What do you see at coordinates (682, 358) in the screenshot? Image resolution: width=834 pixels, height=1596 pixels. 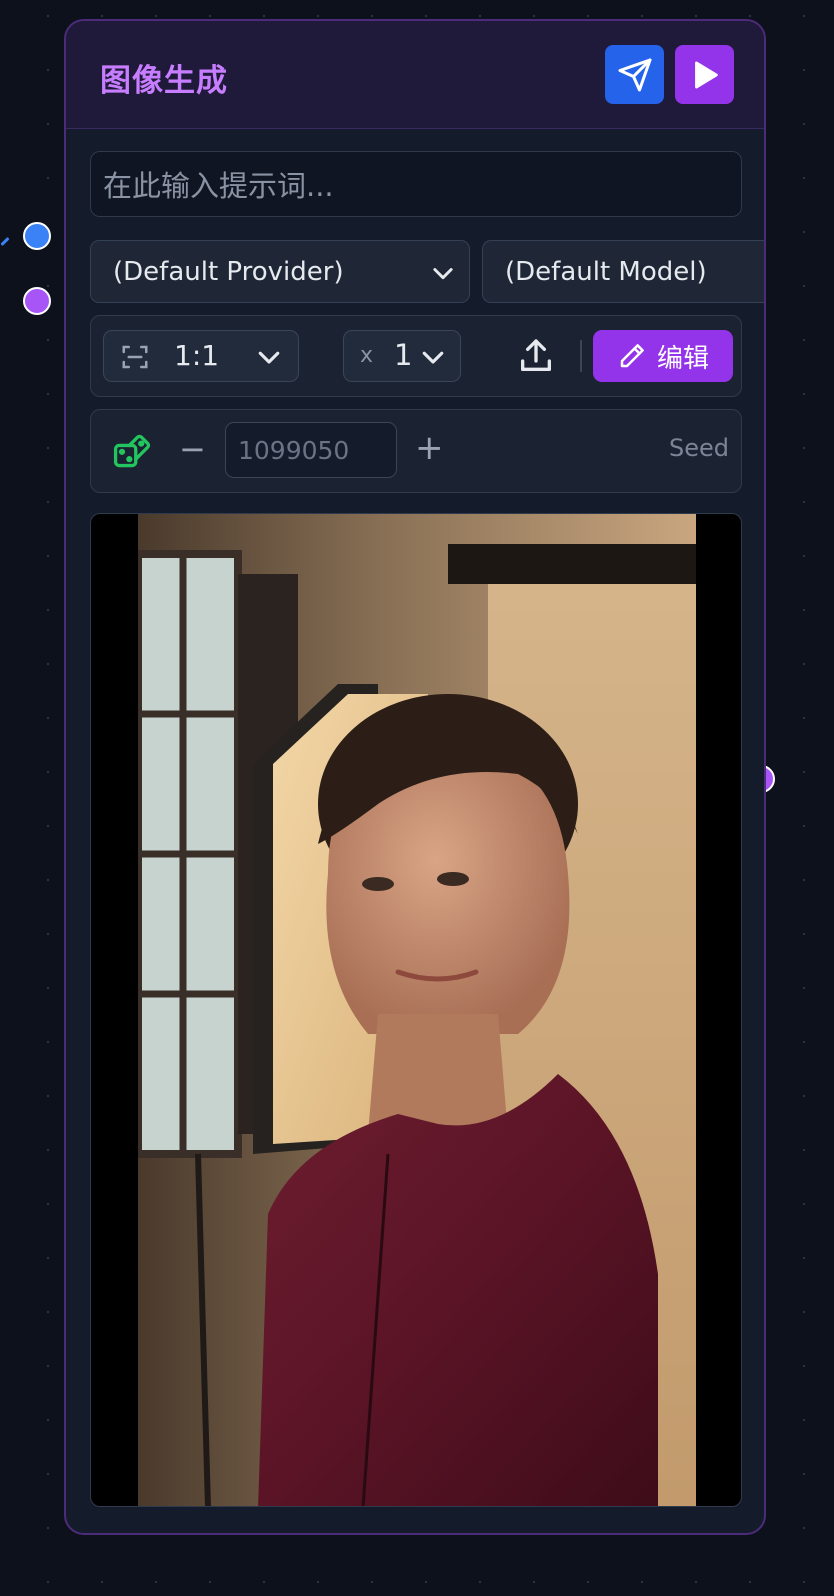 I see `edit-label: 编辑` at bounding box center [682, 358].